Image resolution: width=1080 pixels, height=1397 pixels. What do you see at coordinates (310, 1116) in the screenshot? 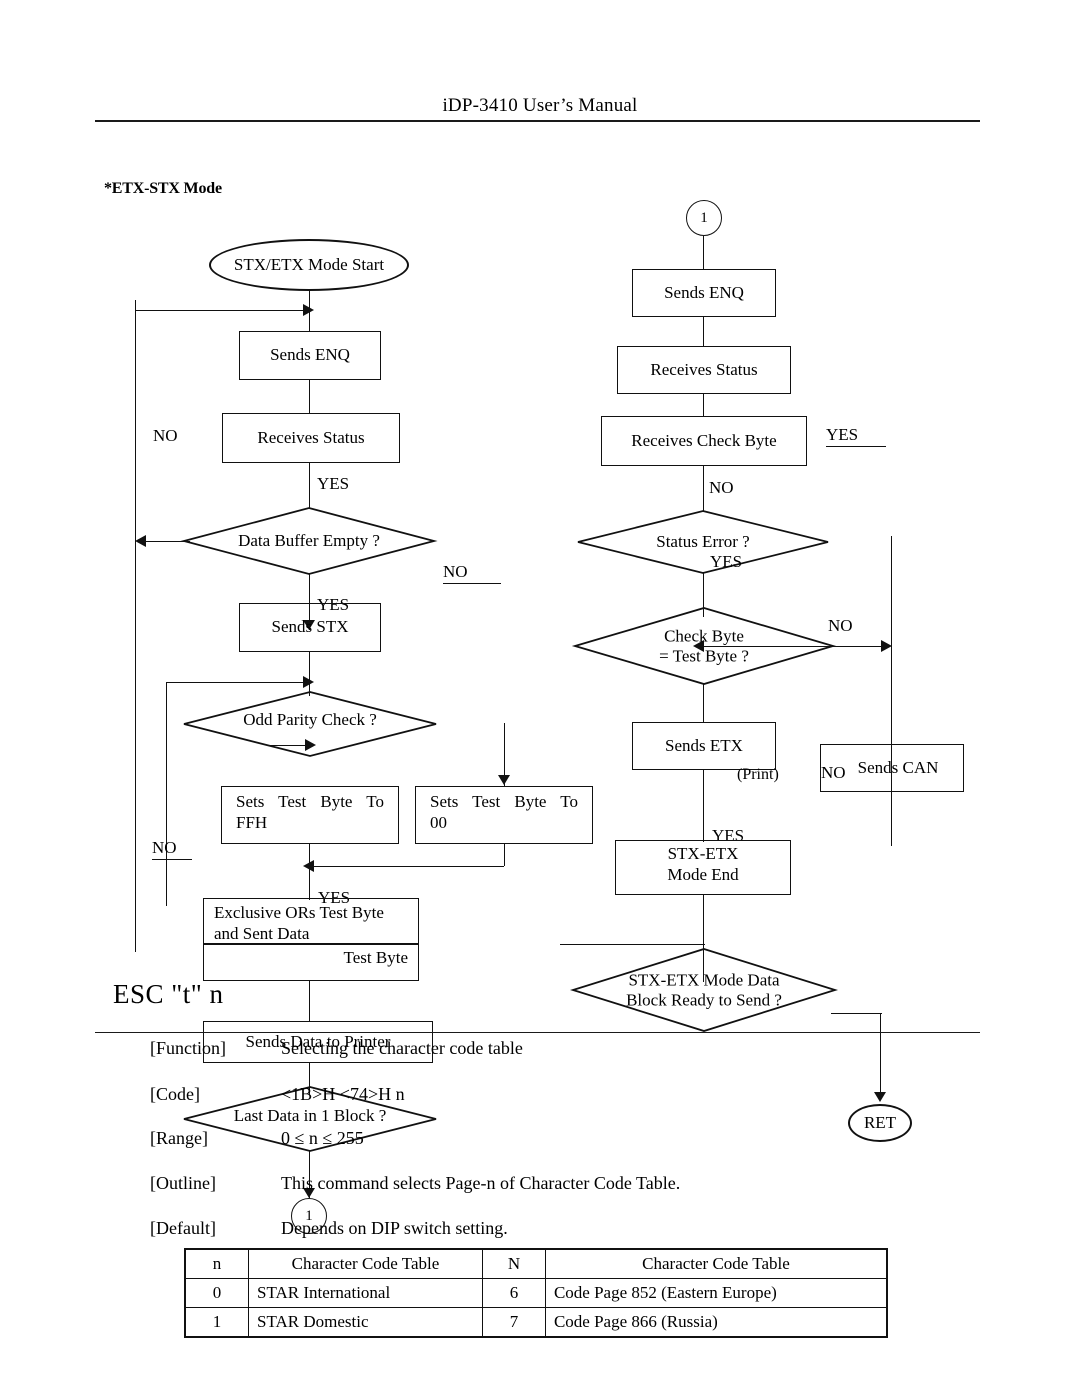
I see `decision-label: Last Data in 1 Block ?` at bounding box center [310, 1116].